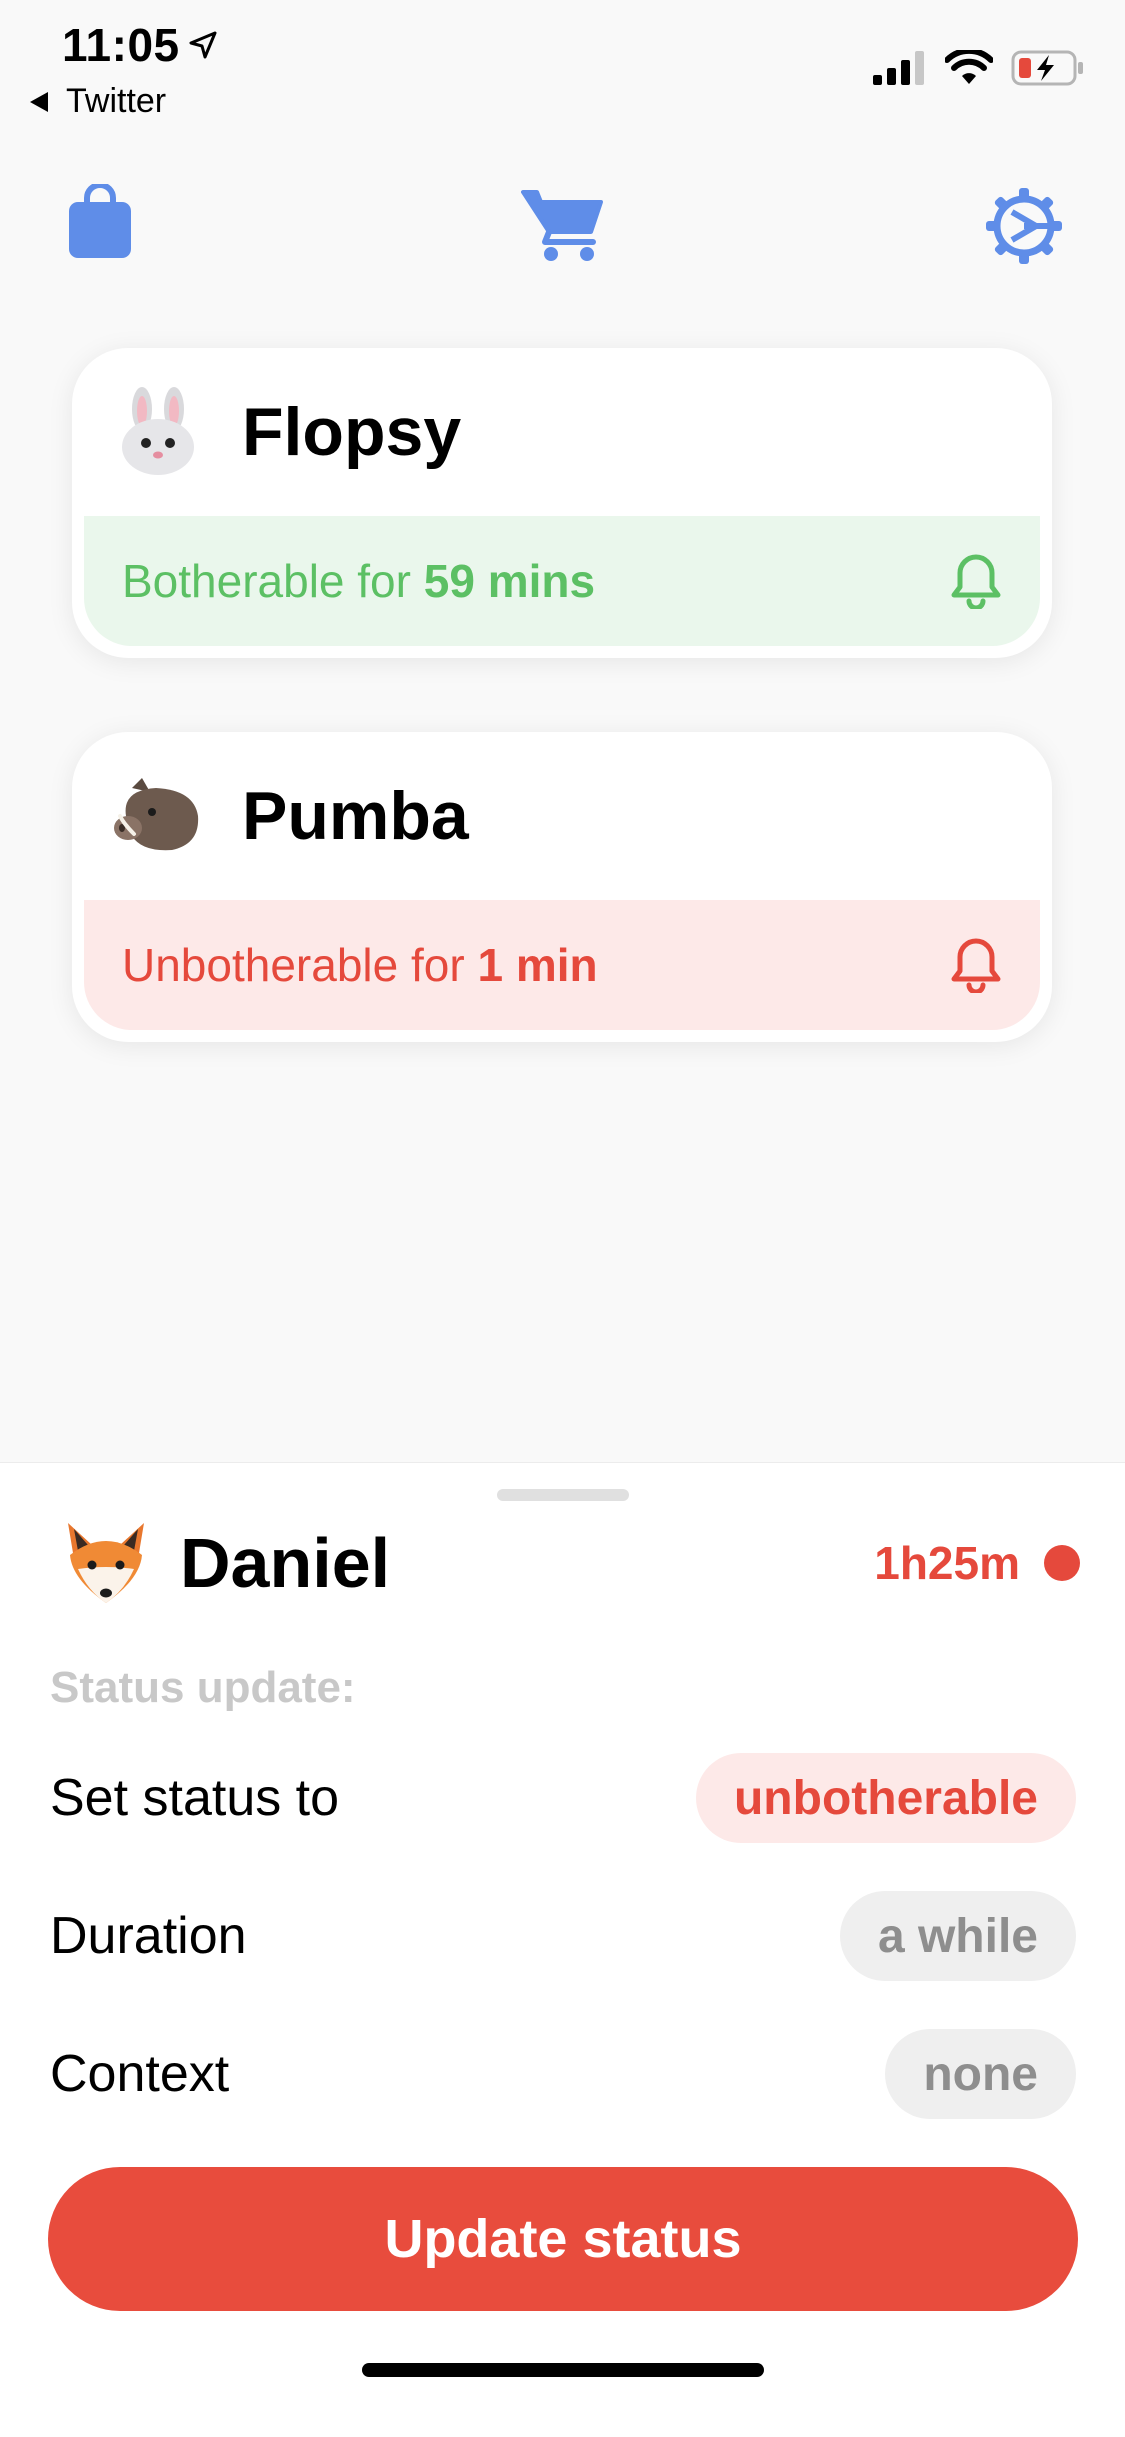  What do you see at coordinates (957, 1936) in the screenshot?
I see `duration-picker-pill: a while` at bounding box center [957, 1936].